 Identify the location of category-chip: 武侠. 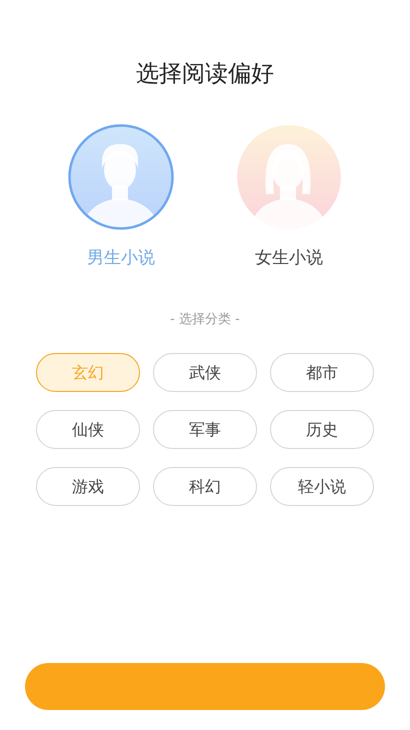
(205, 372).